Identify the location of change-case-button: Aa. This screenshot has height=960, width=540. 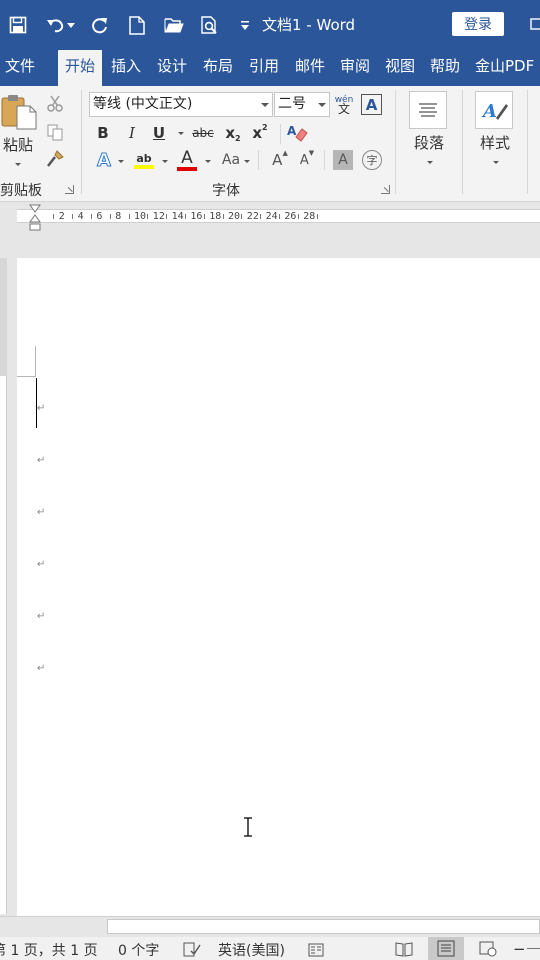
(231, 160).